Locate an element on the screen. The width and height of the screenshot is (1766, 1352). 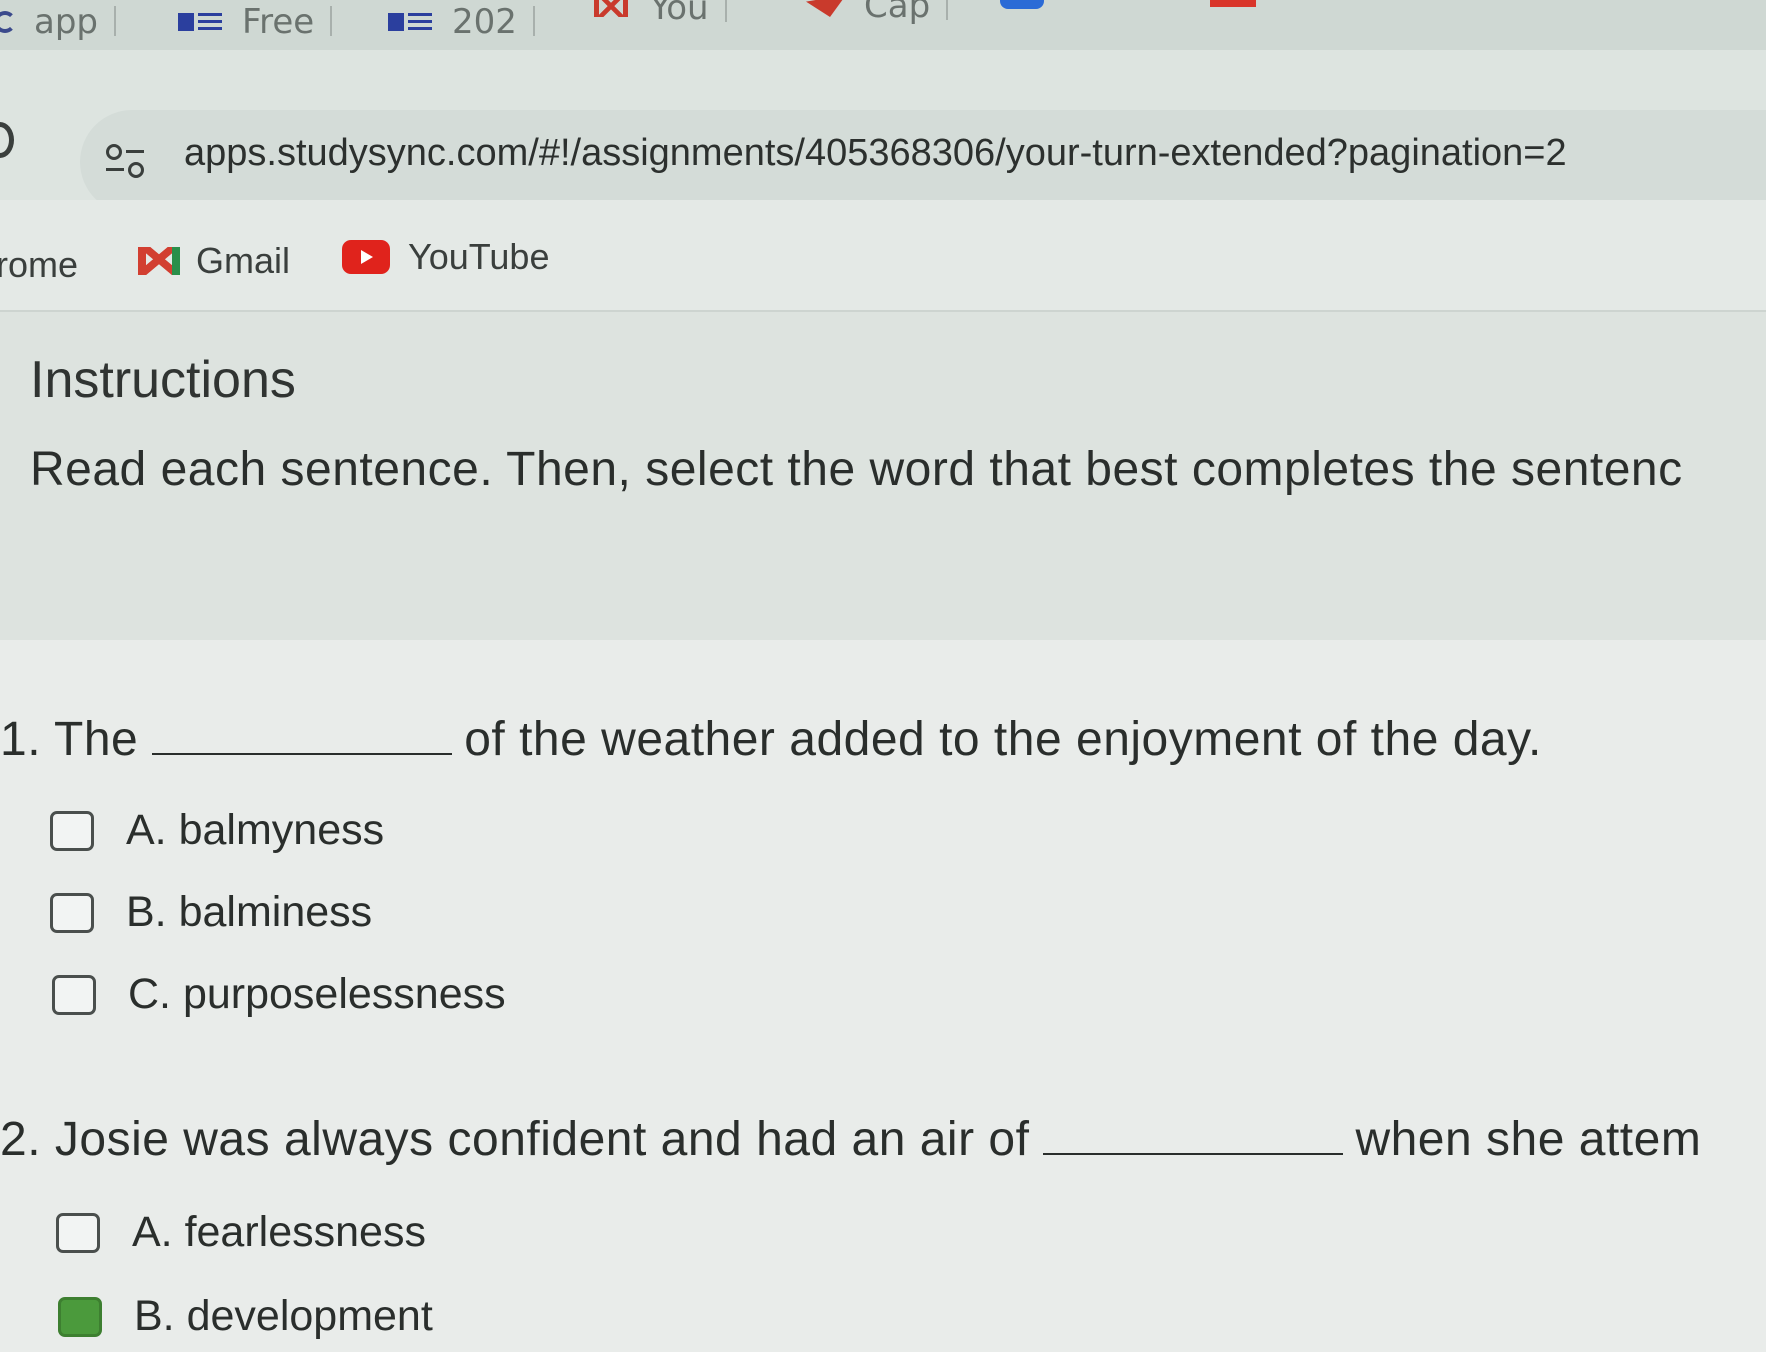
tab-202: 202 is located at coordinates (461, 22).